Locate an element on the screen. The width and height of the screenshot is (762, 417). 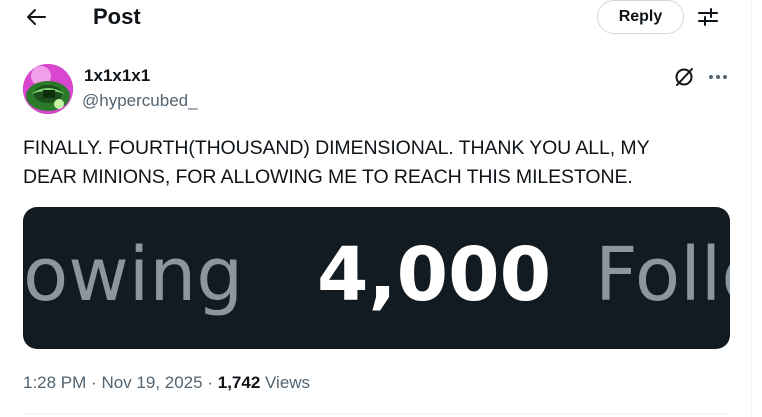
avatar is located at coordinates (48, 89).